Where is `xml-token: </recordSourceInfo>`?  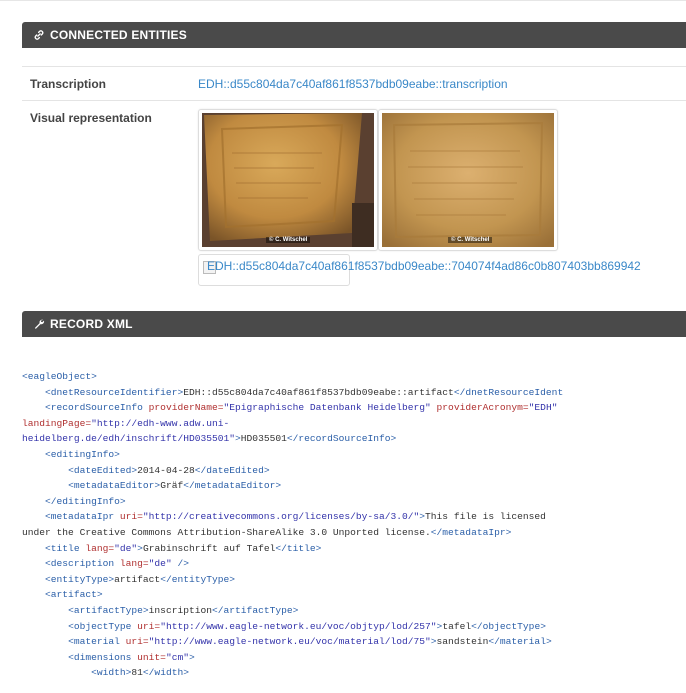
xml-token: </recordSourceInfo> is located at coordinates (341, 439).